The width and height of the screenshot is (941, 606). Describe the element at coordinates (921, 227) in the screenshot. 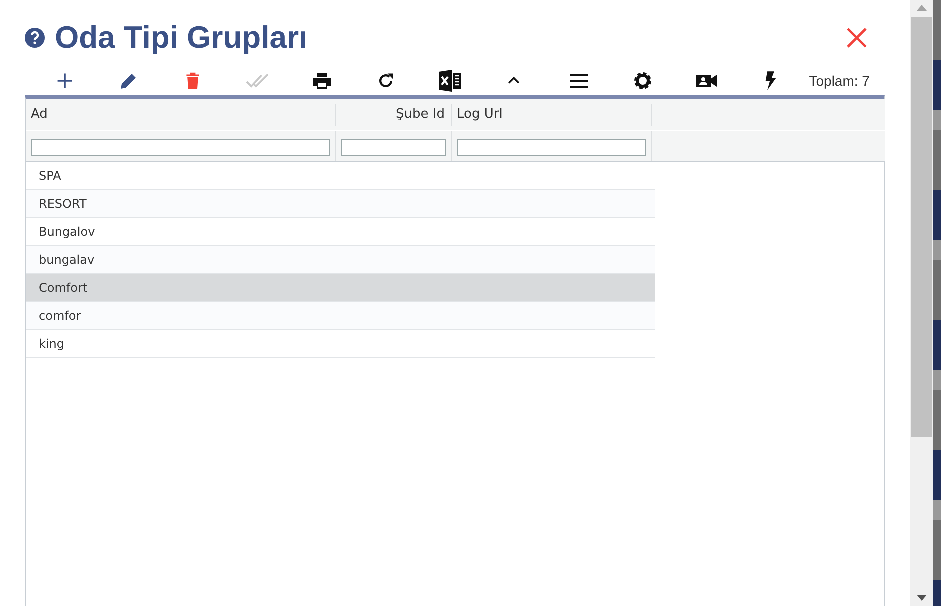

I see `scrollbar-thumb` at that location.